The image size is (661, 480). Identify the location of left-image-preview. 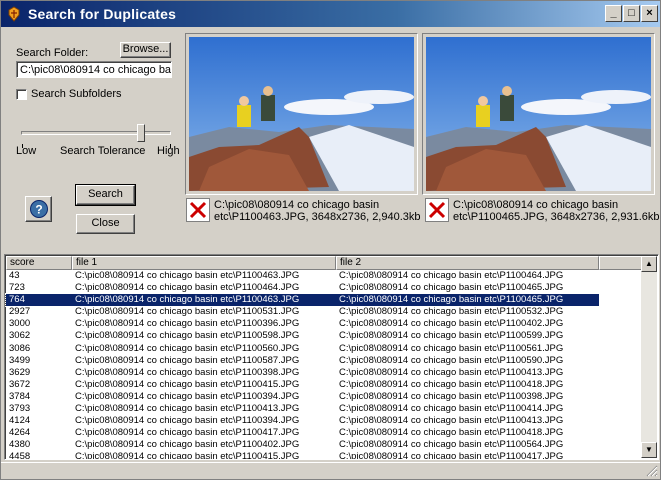
(301, 114).